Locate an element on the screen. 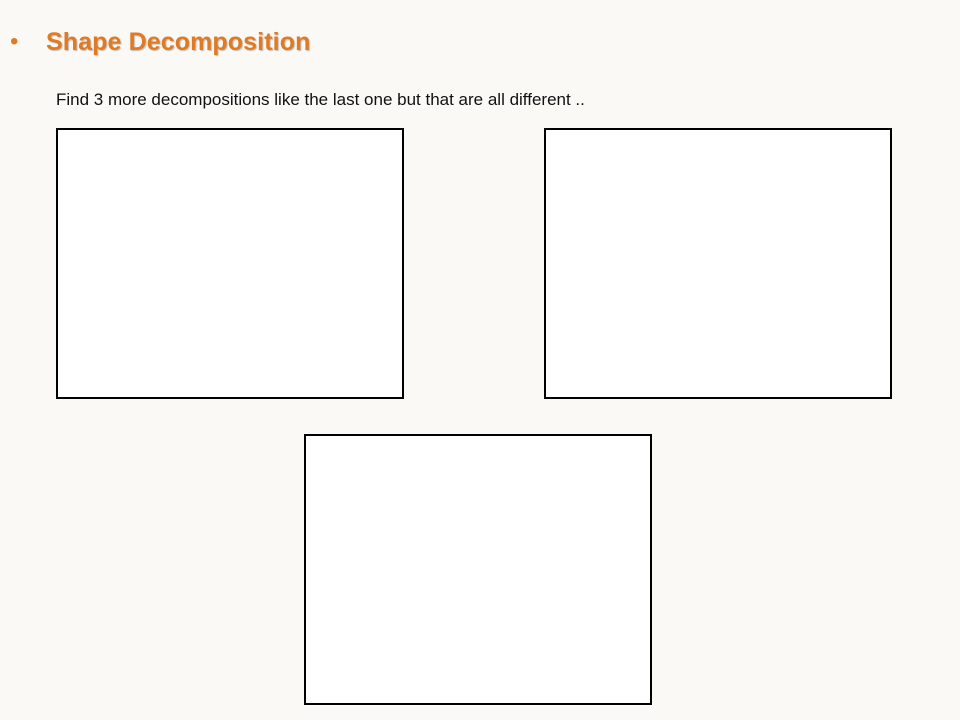 This screenshot has width=960, height=720. slide-title: Shape Decomposition is located at coordinates (178, 41).